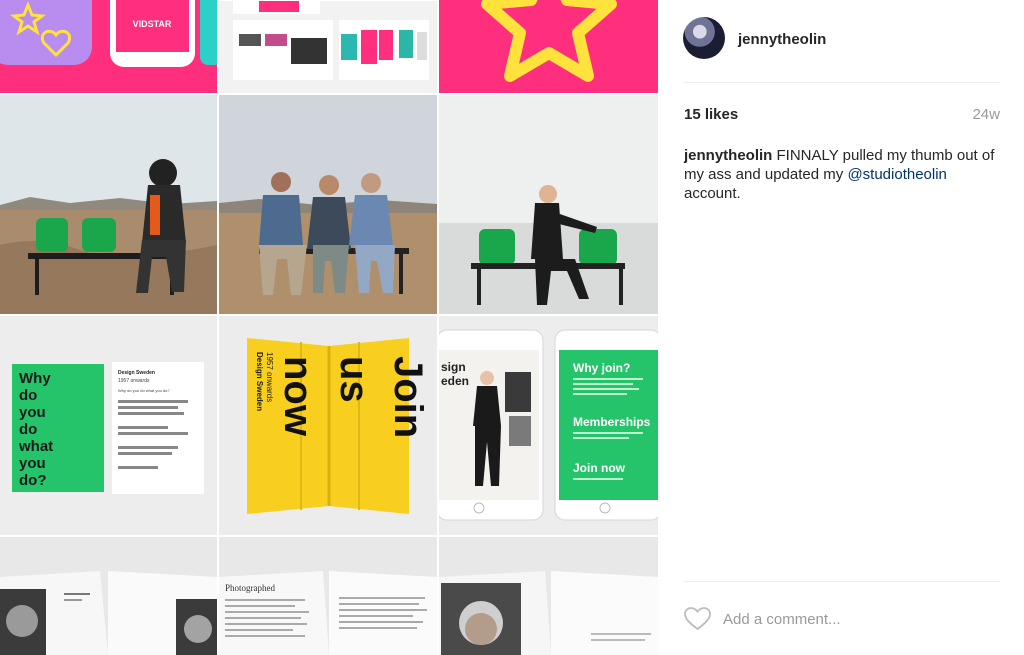  I want to click on why-line-3: you, so click(32, 412).